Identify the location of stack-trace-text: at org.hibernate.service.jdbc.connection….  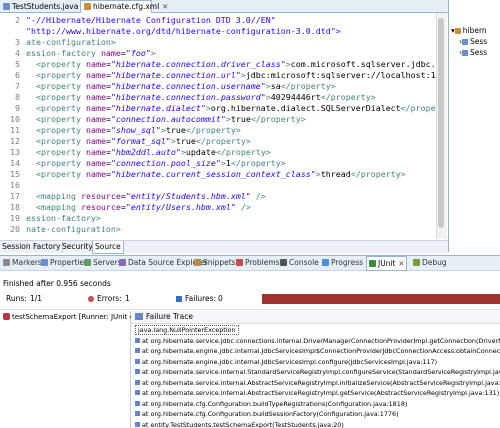
(321, 340).